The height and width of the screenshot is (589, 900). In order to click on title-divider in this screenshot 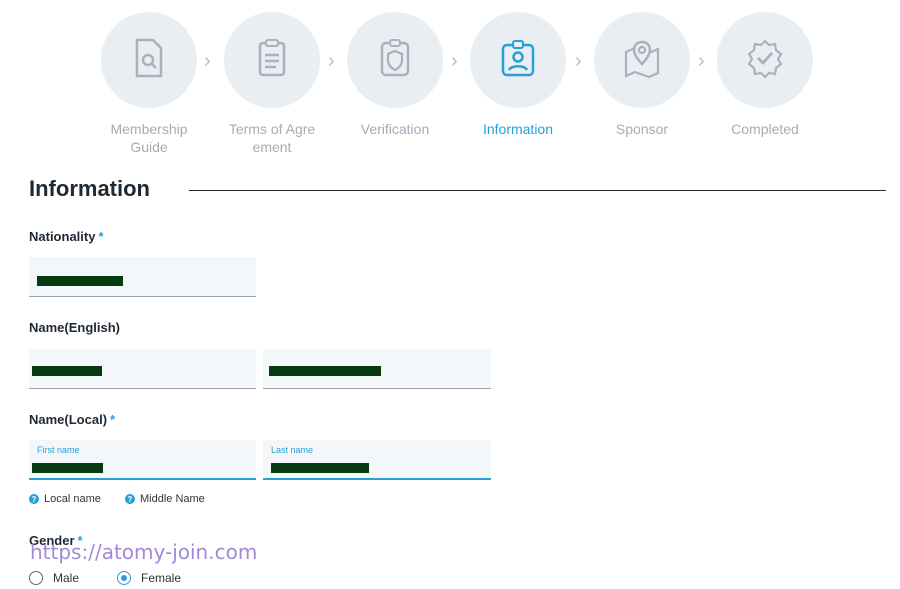, I will do `click(537, 190)`.